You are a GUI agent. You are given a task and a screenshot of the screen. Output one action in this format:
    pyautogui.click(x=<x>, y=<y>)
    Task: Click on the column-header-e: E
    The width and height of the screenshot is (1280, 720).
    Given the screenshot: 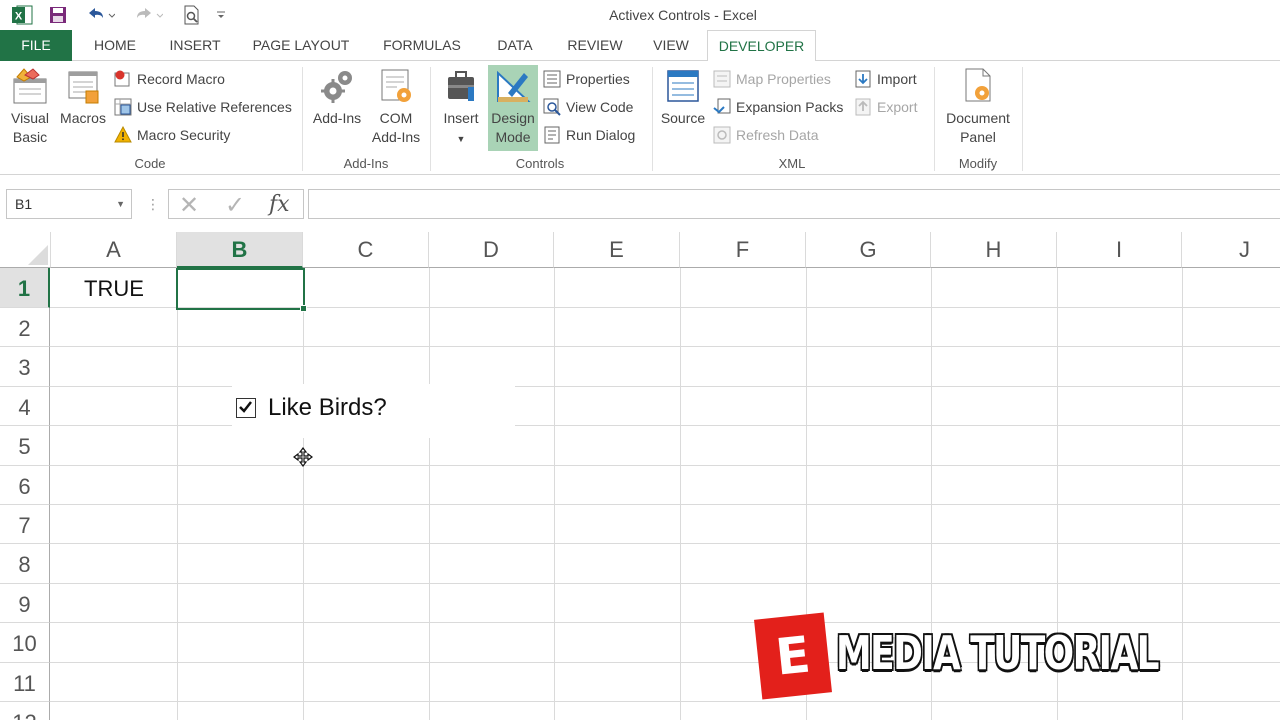 What is the action you would take?
    pyautogui.click(x=617, y=250)
    